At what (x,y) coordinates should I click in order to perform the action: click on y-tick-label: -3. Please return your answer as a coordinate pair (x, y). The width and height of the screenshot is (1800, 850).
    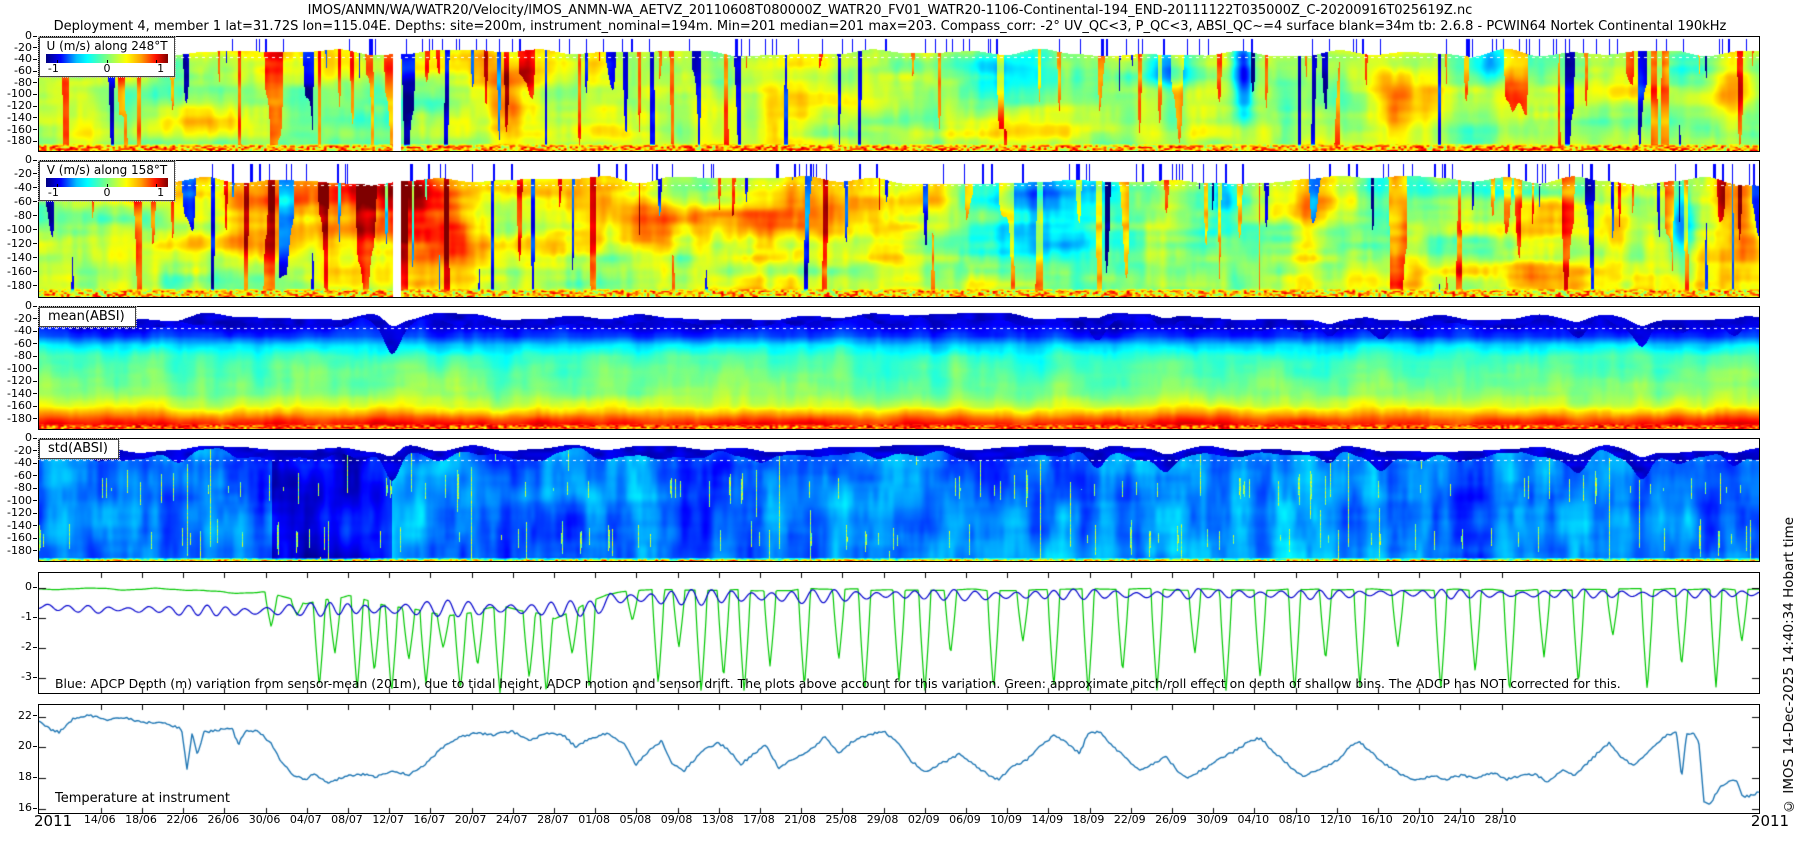
    Looking at the image, I should click on (29, 677).